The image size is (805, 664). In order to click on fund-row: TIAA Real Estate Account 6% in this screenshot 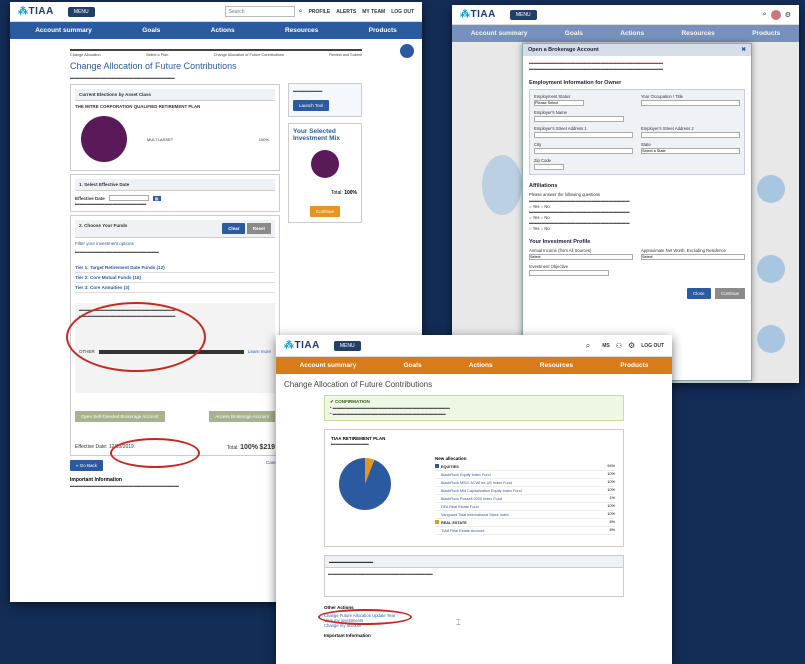, I will do `click(525, 531)`.